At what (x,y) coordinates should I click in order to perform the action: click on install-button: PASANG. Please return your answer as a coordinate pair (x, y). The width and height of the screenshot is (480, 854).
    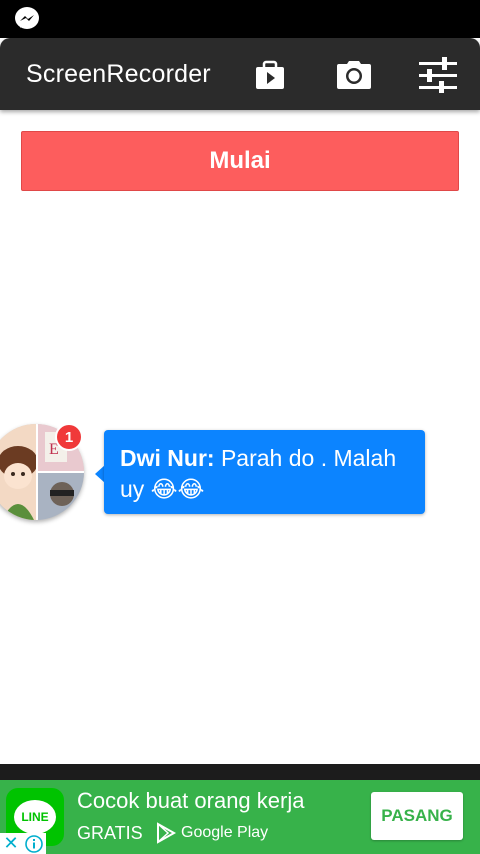
    Looking at the image, I should click on (417, 816).